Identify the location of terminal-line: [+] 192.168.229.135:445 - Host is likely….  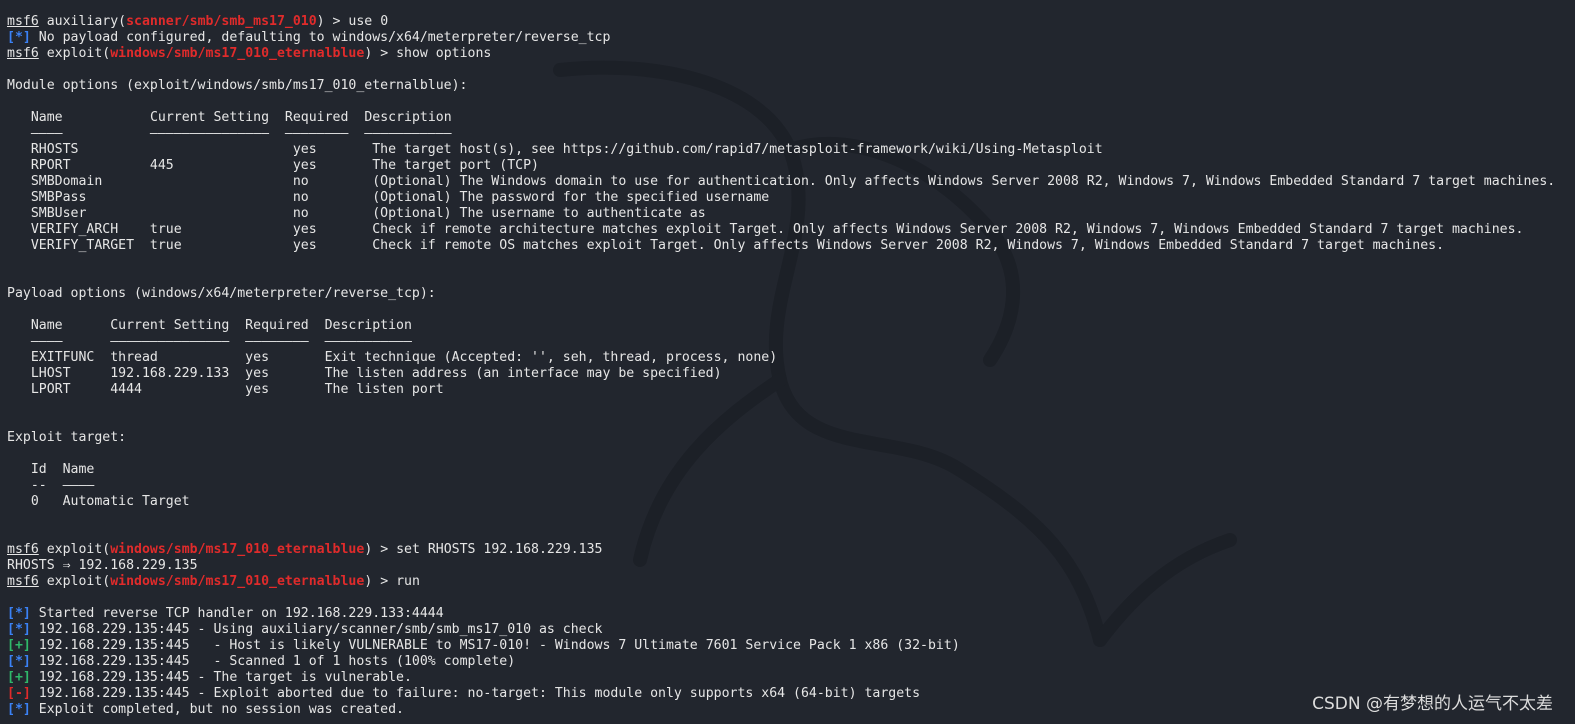
(791, 646).